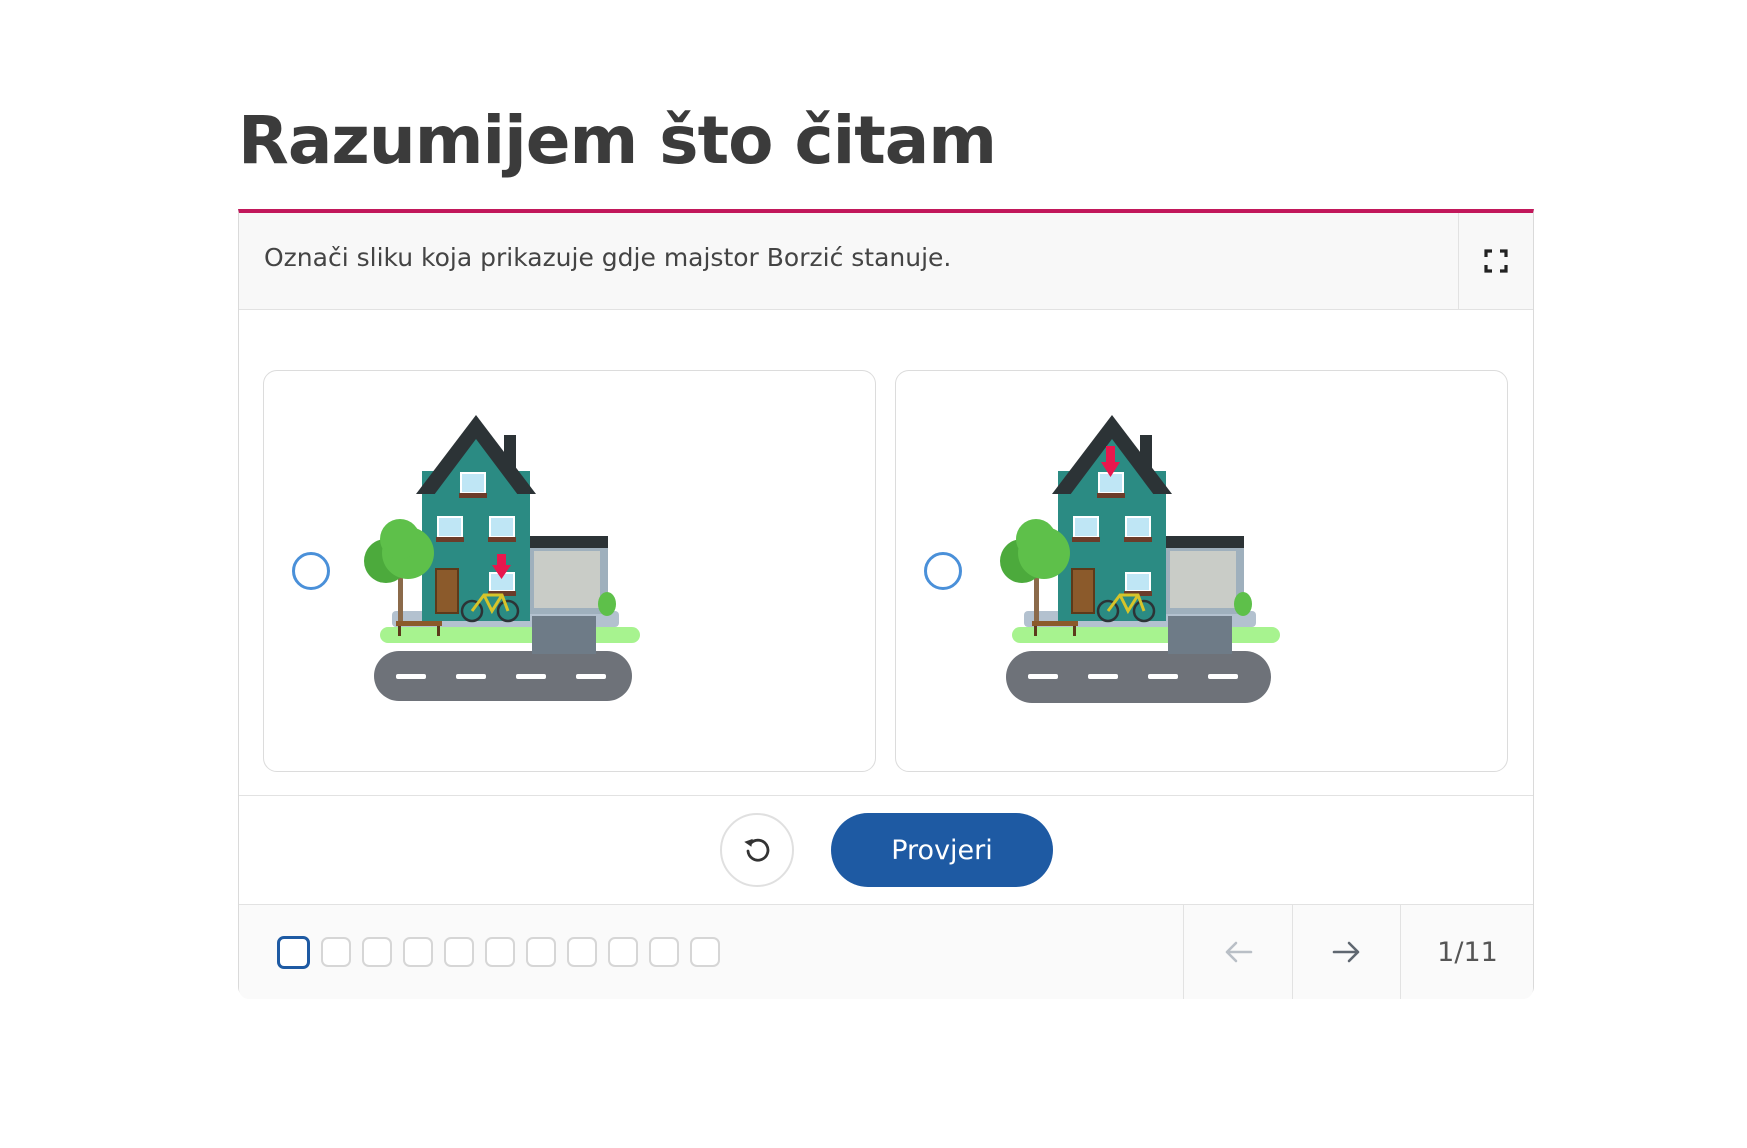 The image size is (1747, 1148). I want to click on previous-button, so click(1237, 952).